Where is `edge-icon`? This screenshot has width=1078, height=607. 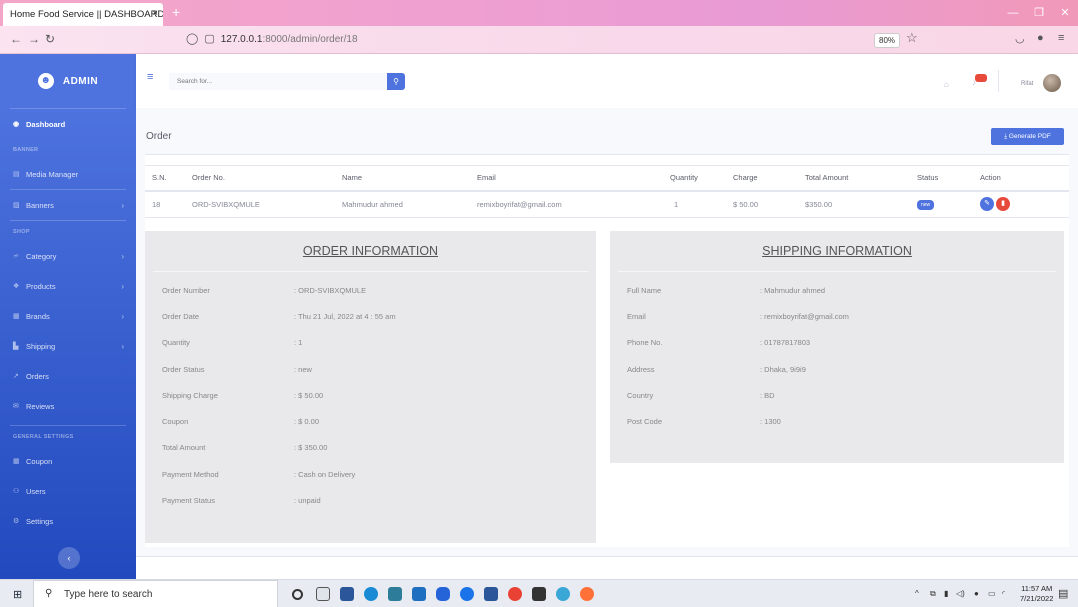
edge-icon is located at coordinates (371, 594).